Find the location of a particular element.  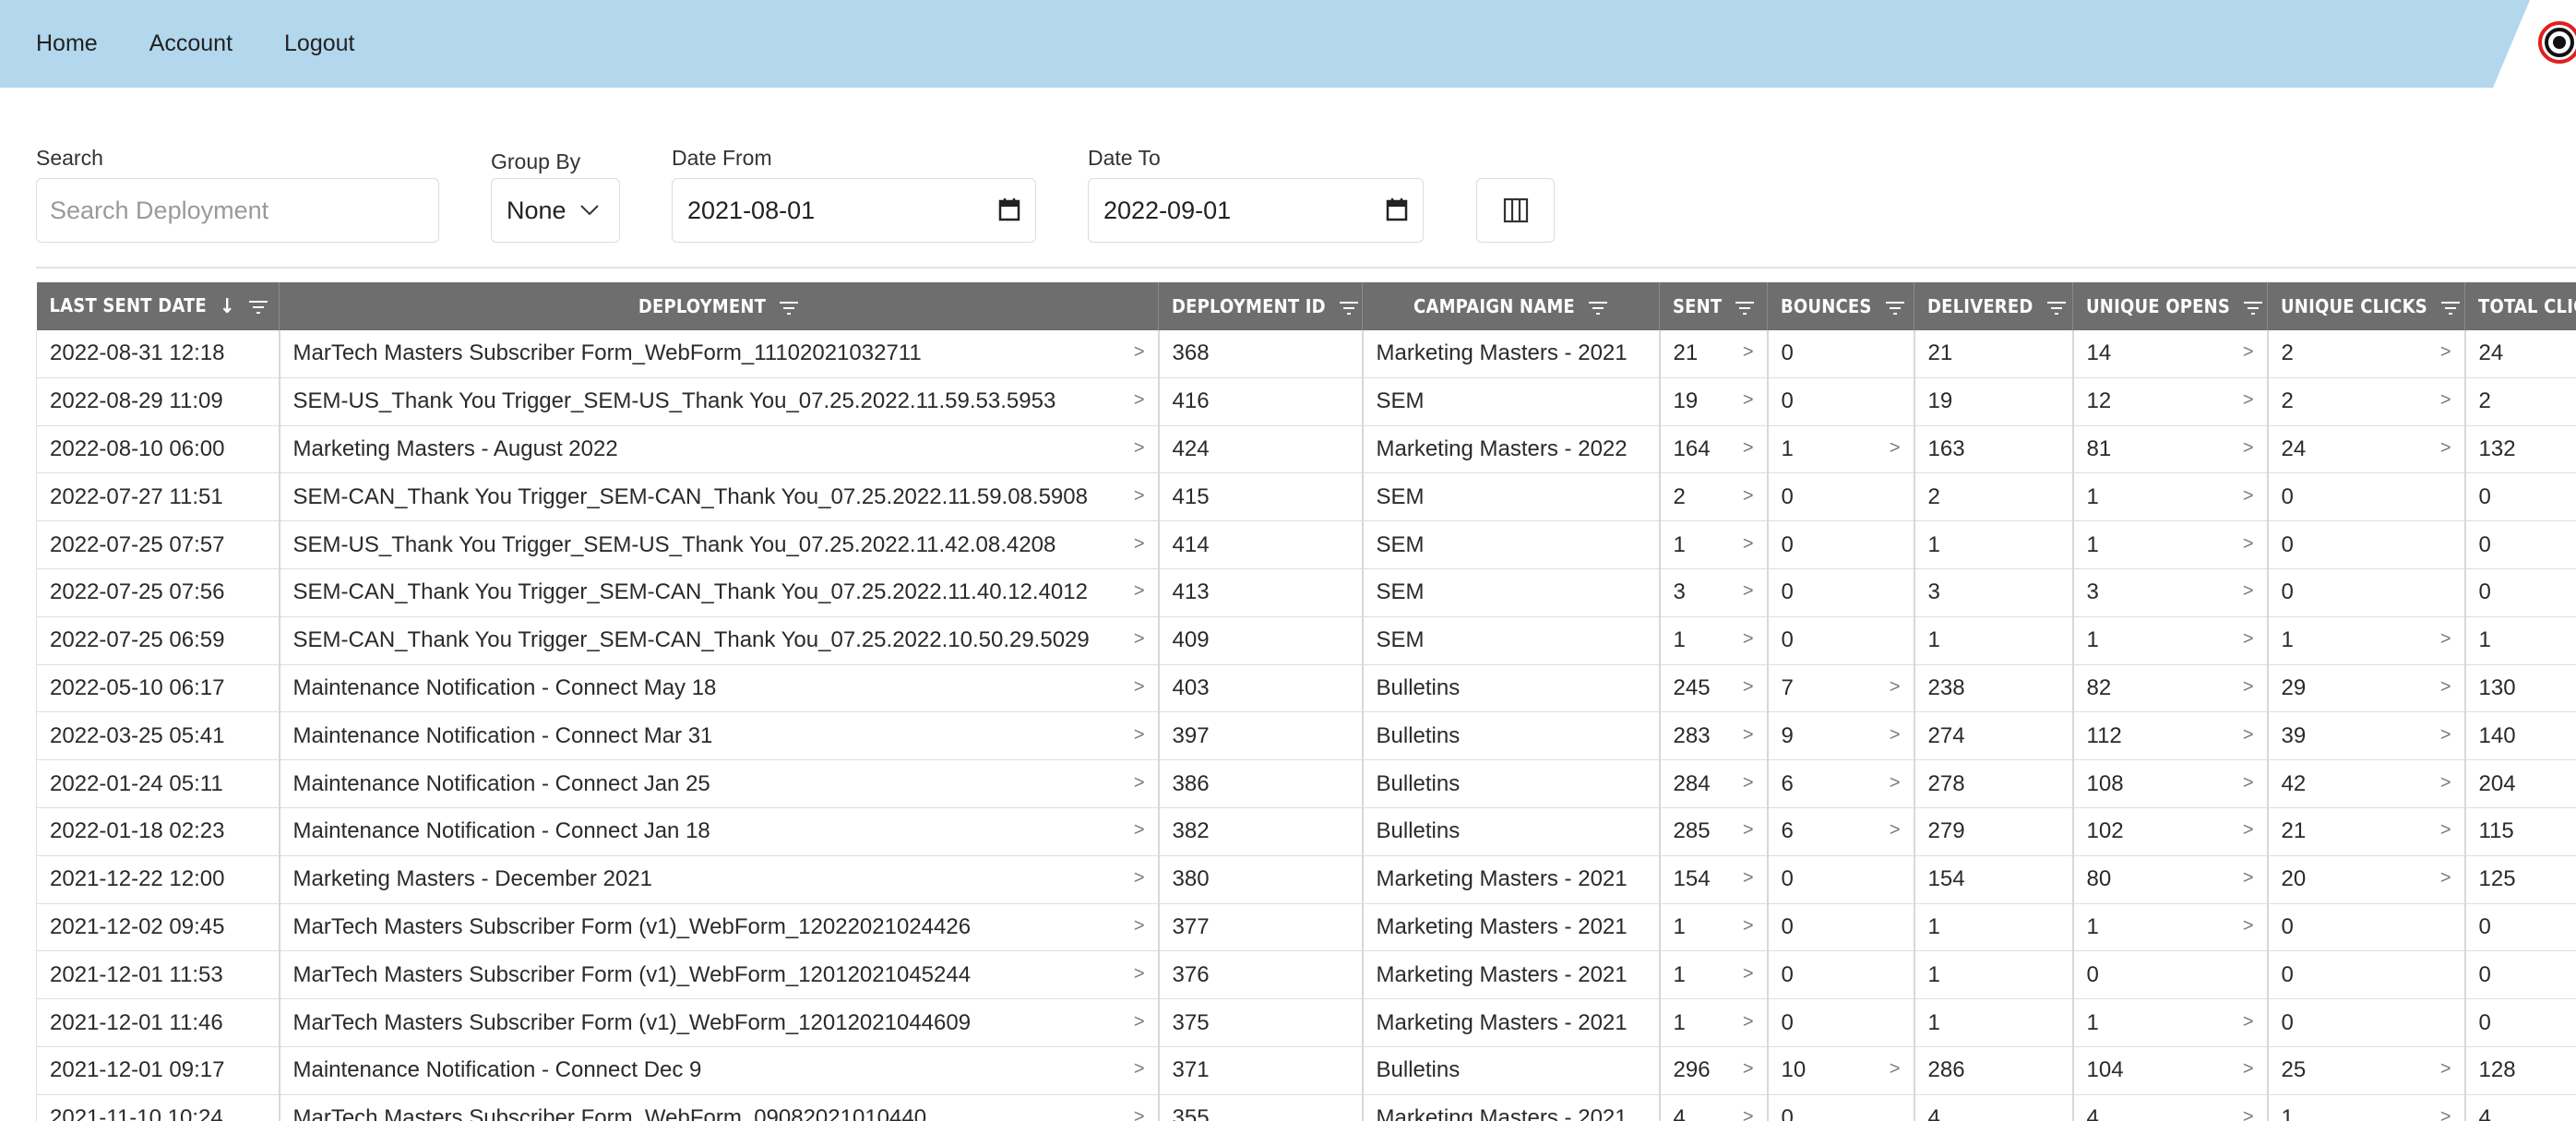

column-header-deployment-id: Deployment ID is located at coordinates (1260, 306).